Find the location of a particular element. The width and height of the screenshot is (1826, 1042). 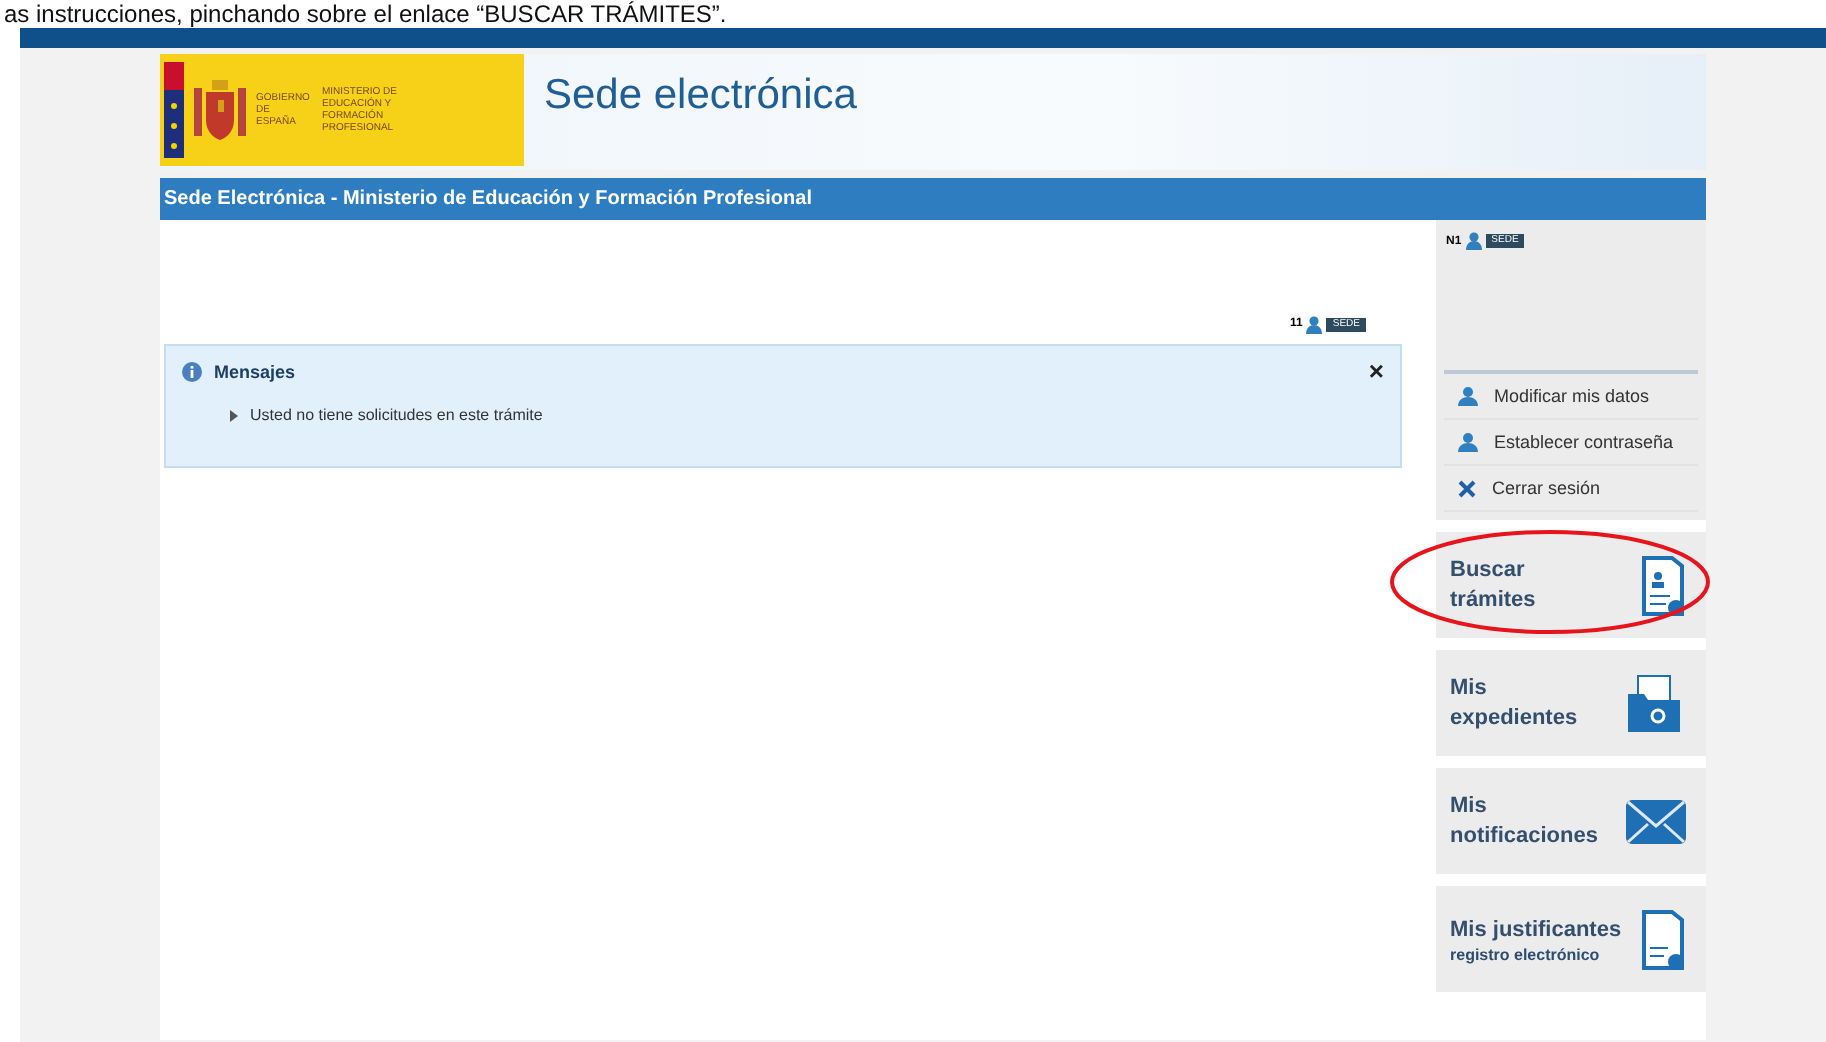

account-link: Modificar mis datos is located at coordinates (1571, 397).